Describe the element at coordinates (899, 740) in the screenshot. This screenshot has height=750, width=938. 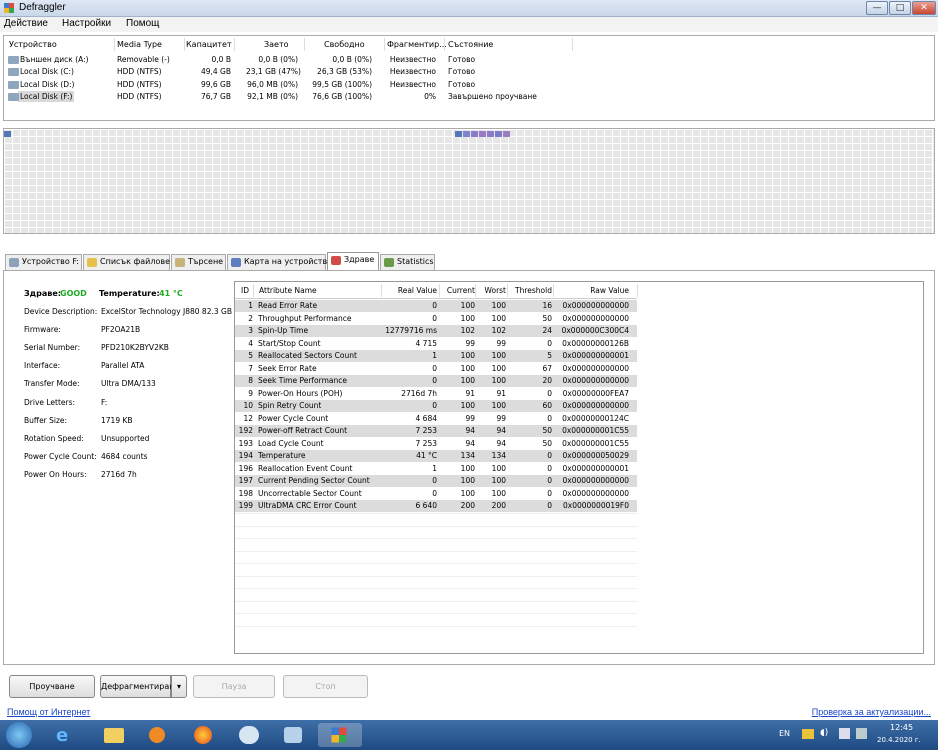
I see `clock-date: 20.4.2020 г.` at that location.